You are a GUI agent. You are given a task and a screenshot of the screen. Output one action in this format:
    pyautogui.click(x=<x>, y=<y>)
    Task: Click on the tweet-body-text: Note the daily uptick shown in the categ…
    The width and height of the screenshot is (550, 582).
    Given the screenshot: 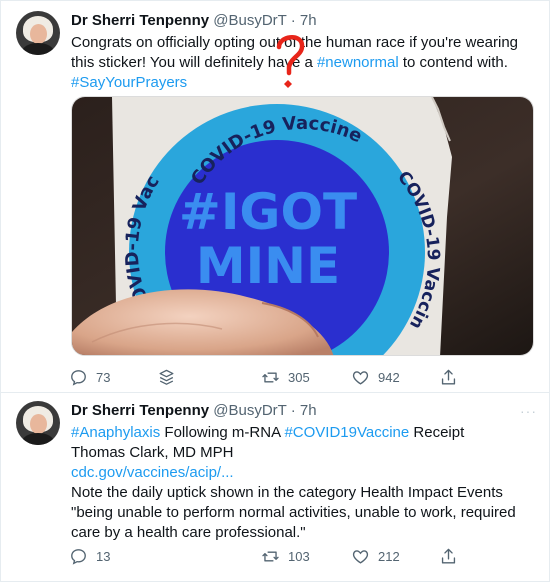 What is the action you would take?
    pyautogui.click(x=293, y=512)
    